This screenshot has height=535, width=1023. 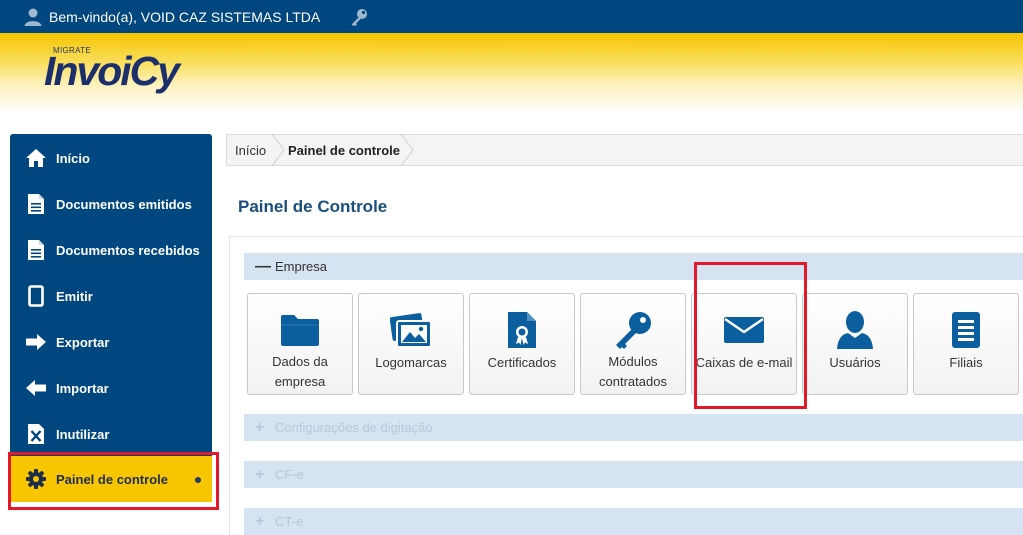 What do you see at coordinates (113, 481) in the screenshot?
I see `highlight-box-sidebar` at bounding box center [113, 481].